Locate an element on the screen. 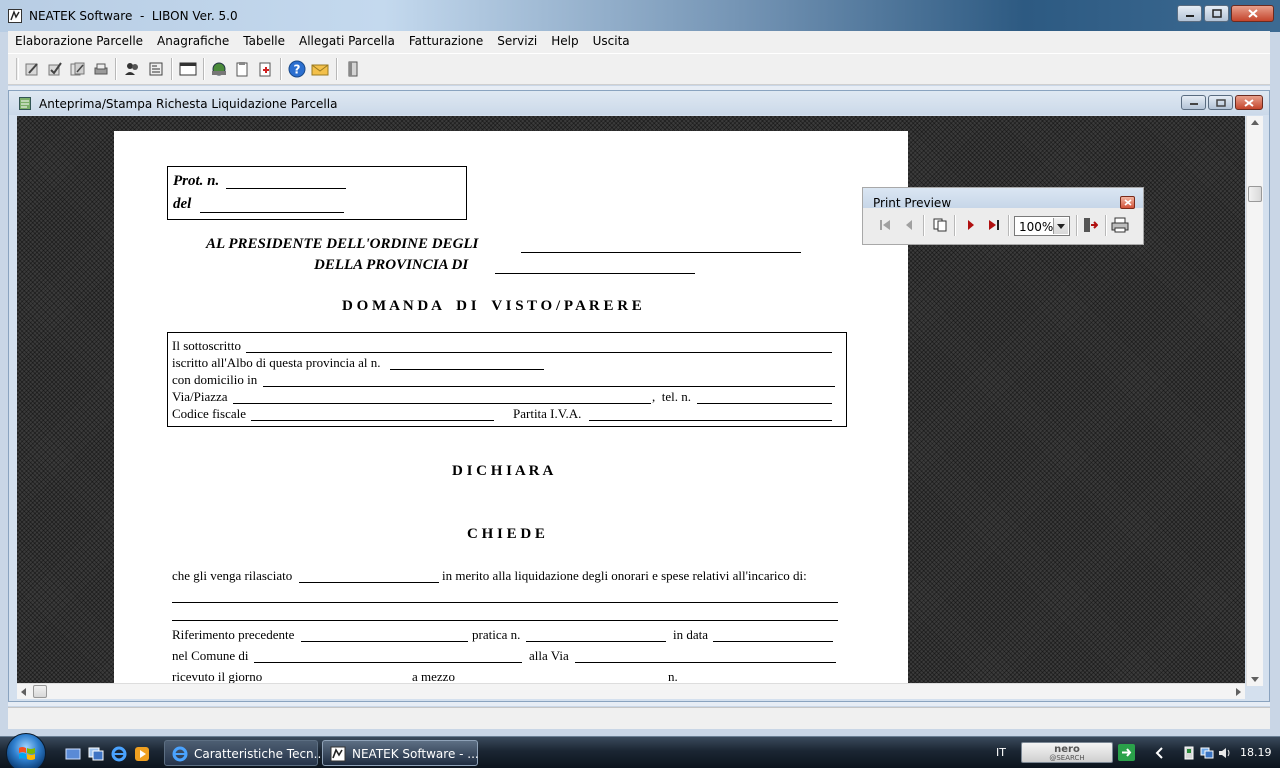  addressee-line2: DELLA PROVINCIA DI is located at coordinates (391, 265).